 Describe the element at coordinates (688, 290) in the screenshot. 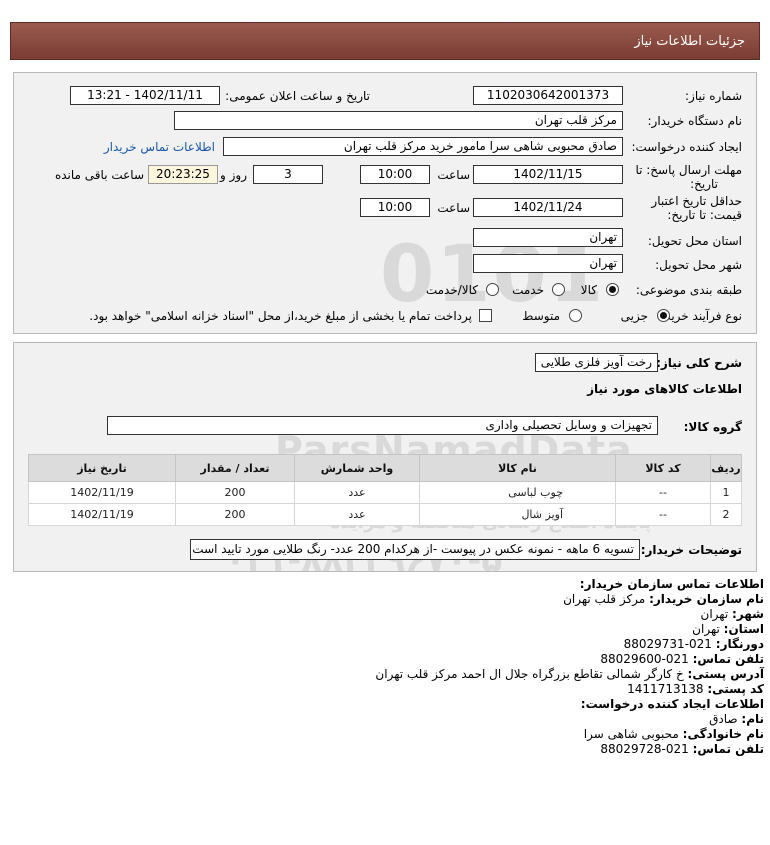

I see `category-label: طبقه بندی موضوعی:` at that location.